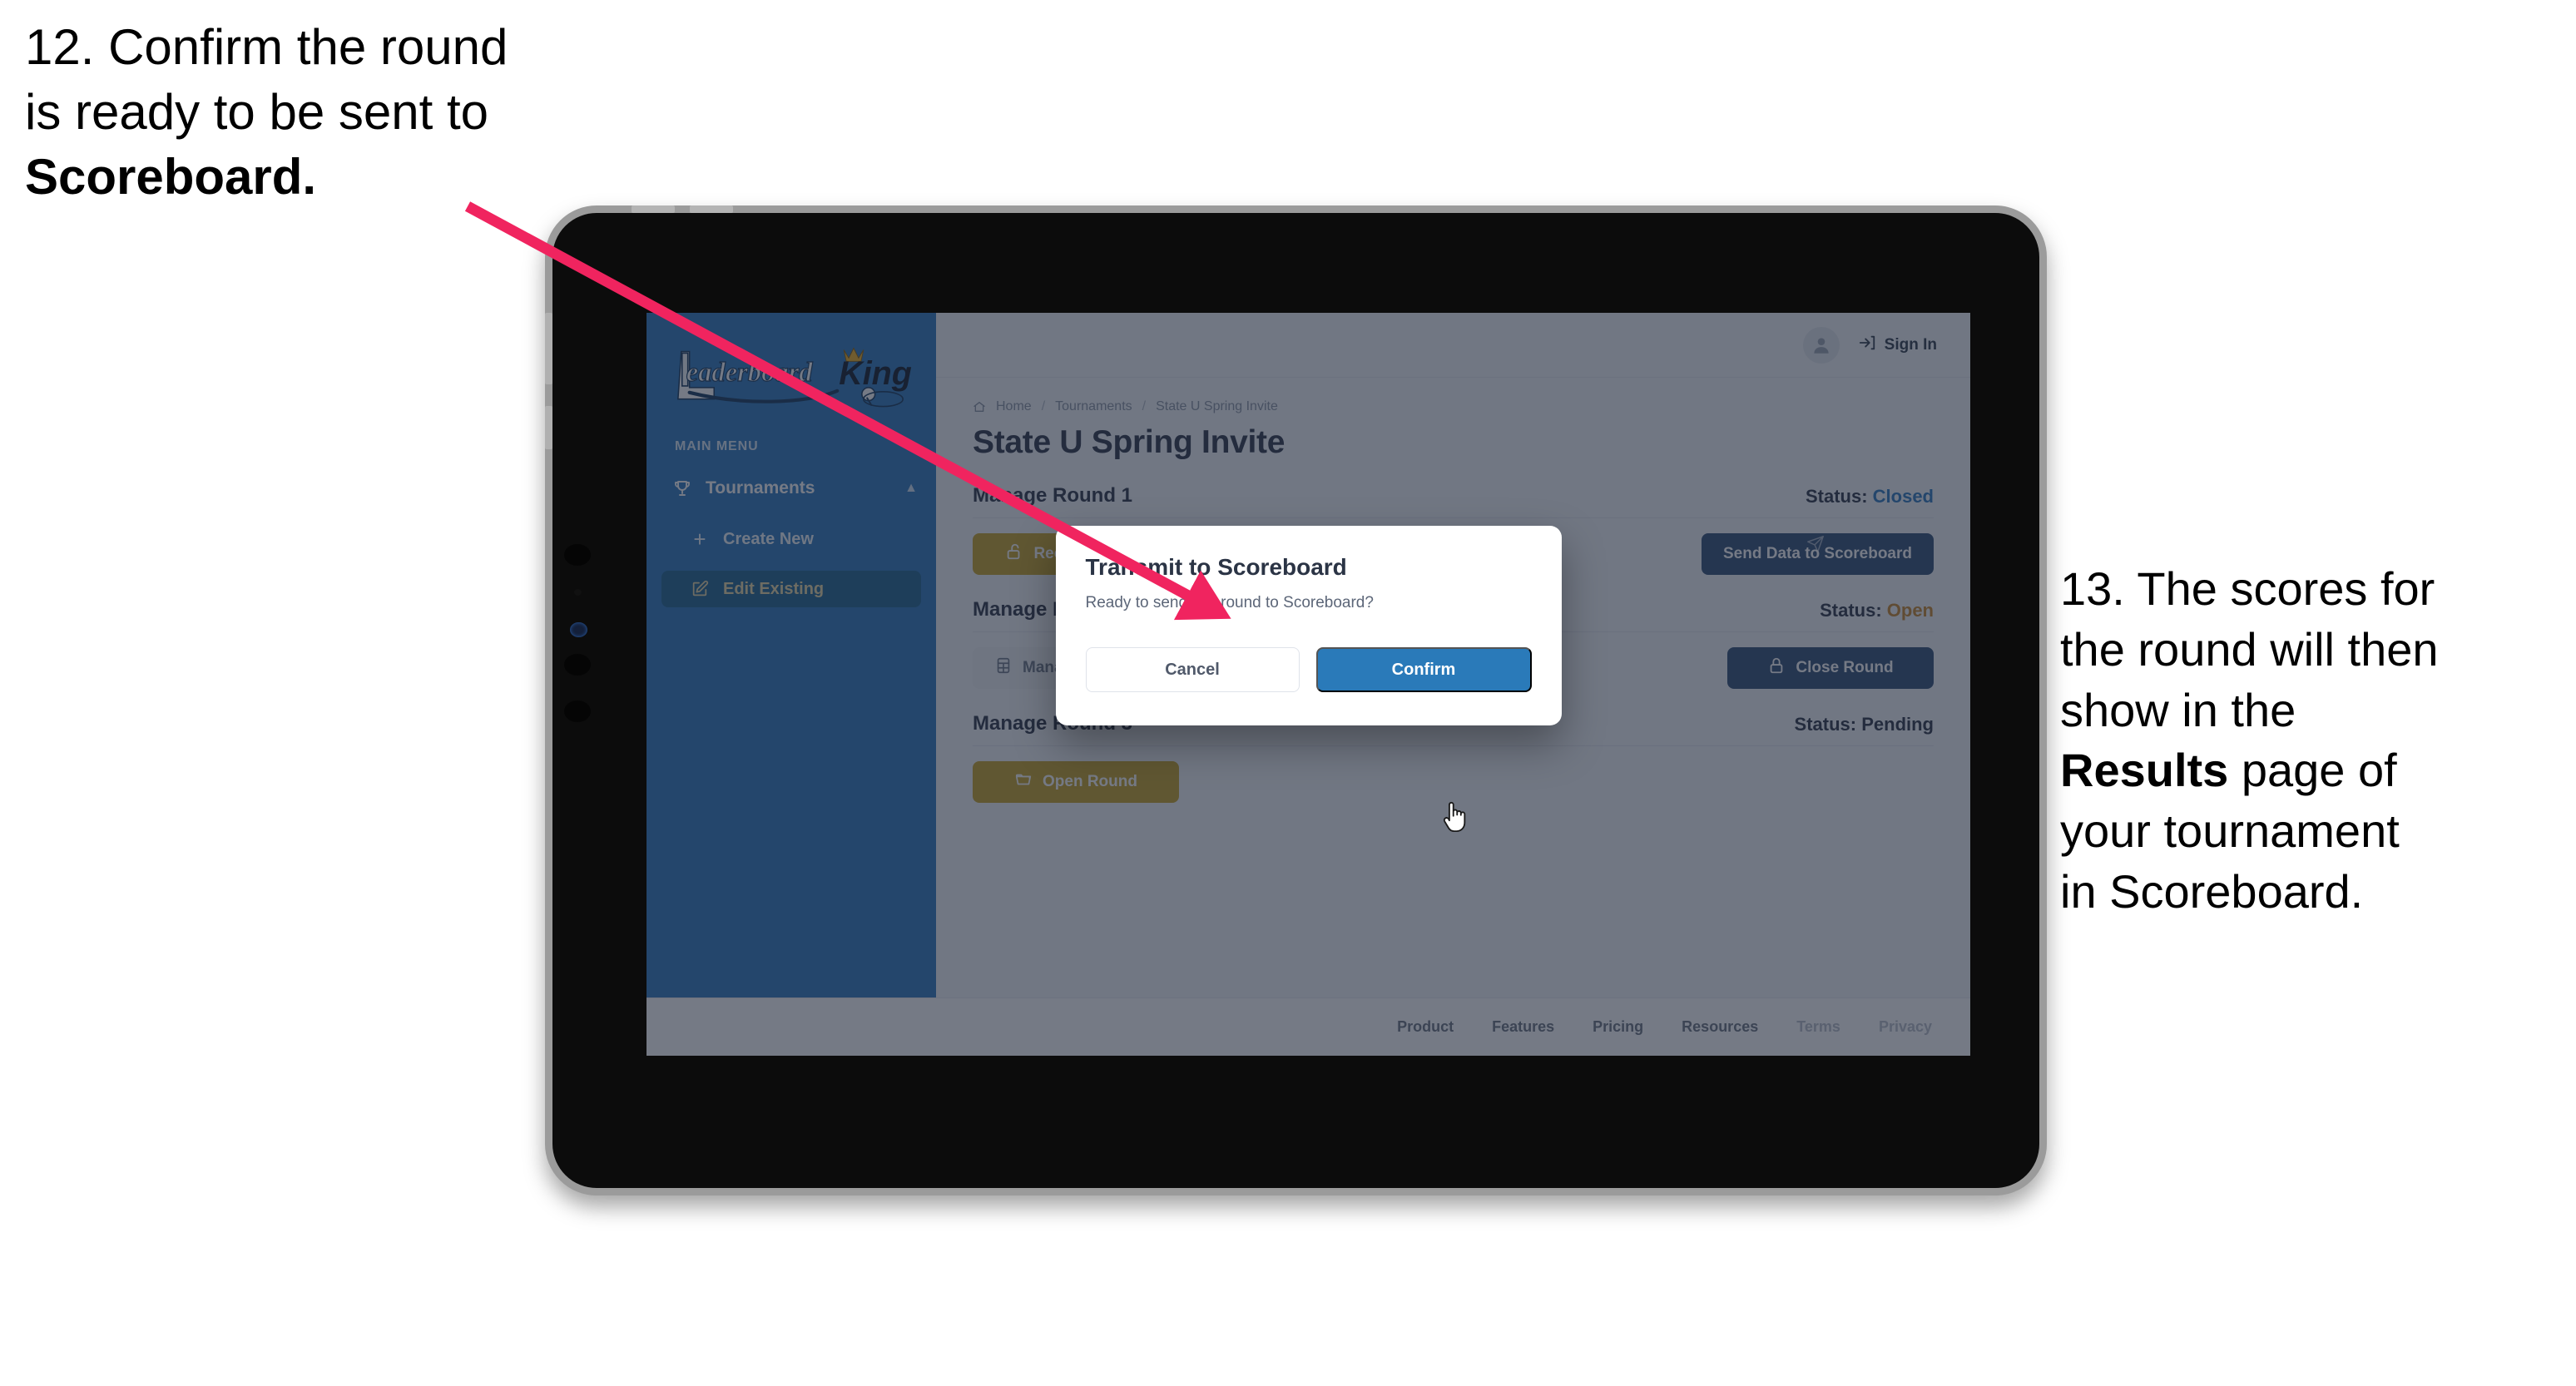  I want to click on dialog-body: Ready to send this round to Scoreboard?, so click(1229, 602).